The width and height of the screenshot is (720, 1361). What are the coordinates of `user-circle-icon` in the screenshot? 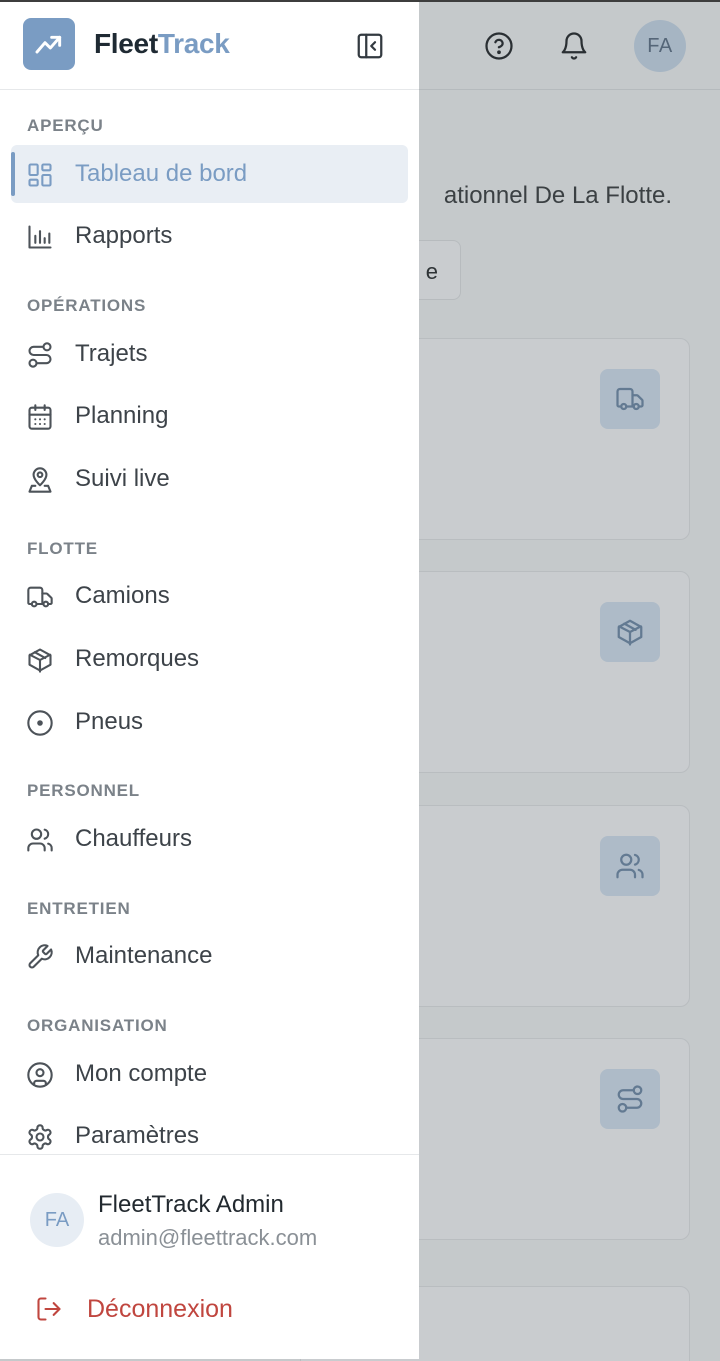 It's located at (40, 1075).